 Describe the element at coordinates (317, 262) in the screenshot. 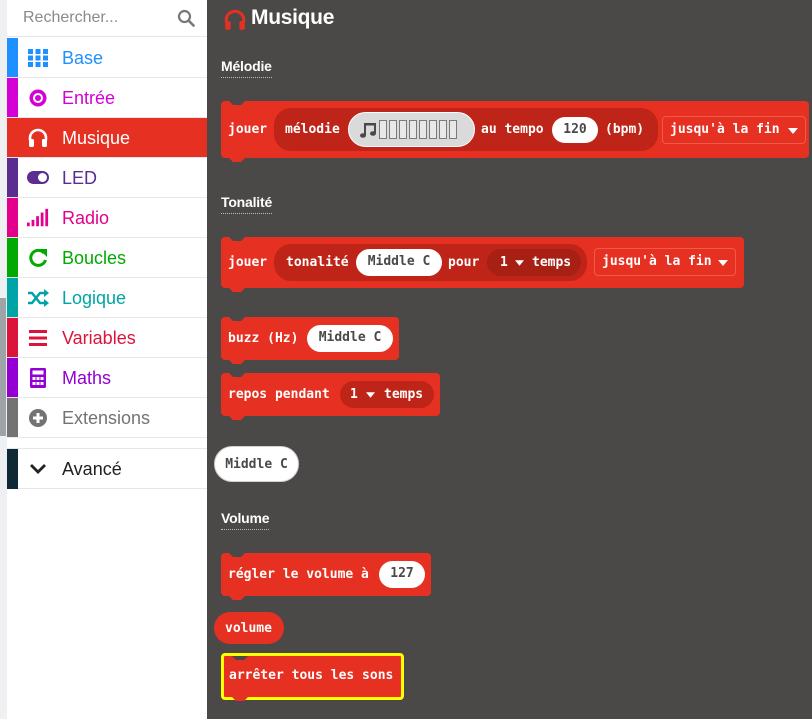

I see `block-text: tonalité` at that location.